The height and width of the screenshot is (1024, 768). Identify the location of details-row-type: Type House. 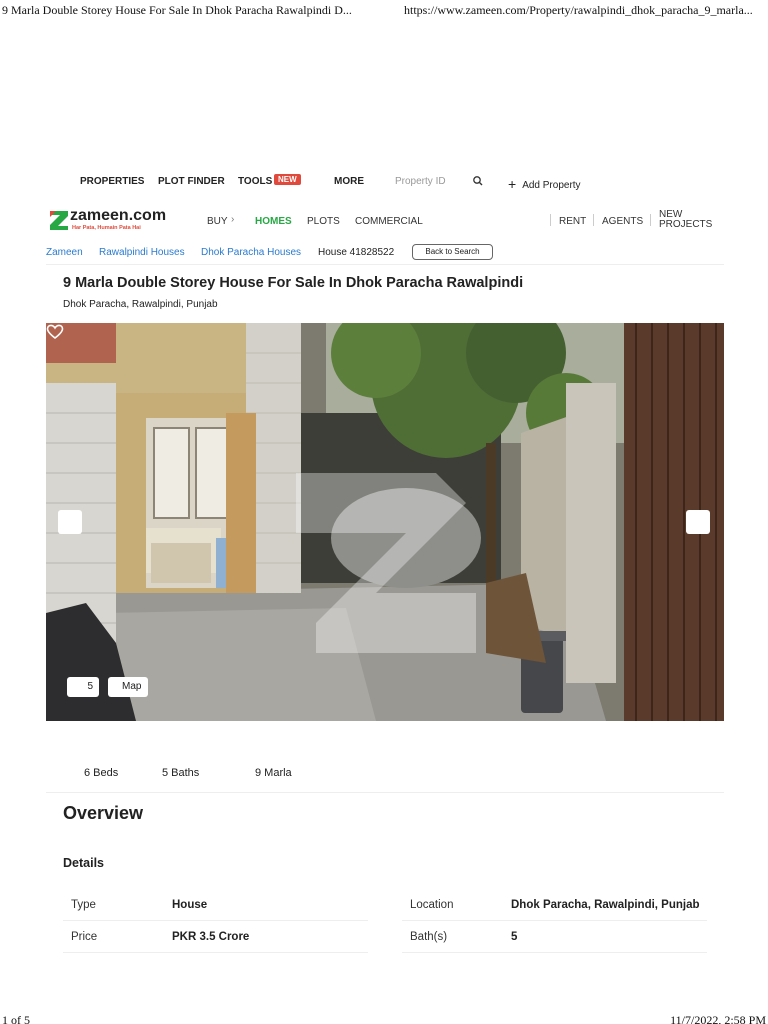
(215, 907).